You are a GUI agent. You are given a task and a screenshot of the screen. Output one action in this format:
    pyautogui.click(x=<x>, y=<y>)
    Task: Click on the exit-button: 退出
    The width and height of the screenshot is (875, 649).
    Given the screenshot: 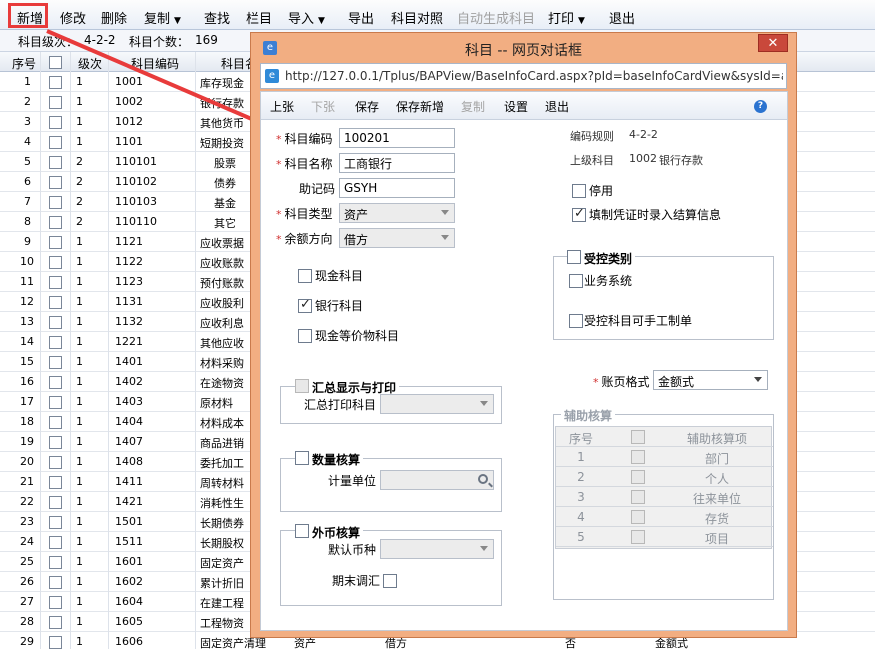 What is the action you would take?
    pyautogui.click(x=557, y=106)
    